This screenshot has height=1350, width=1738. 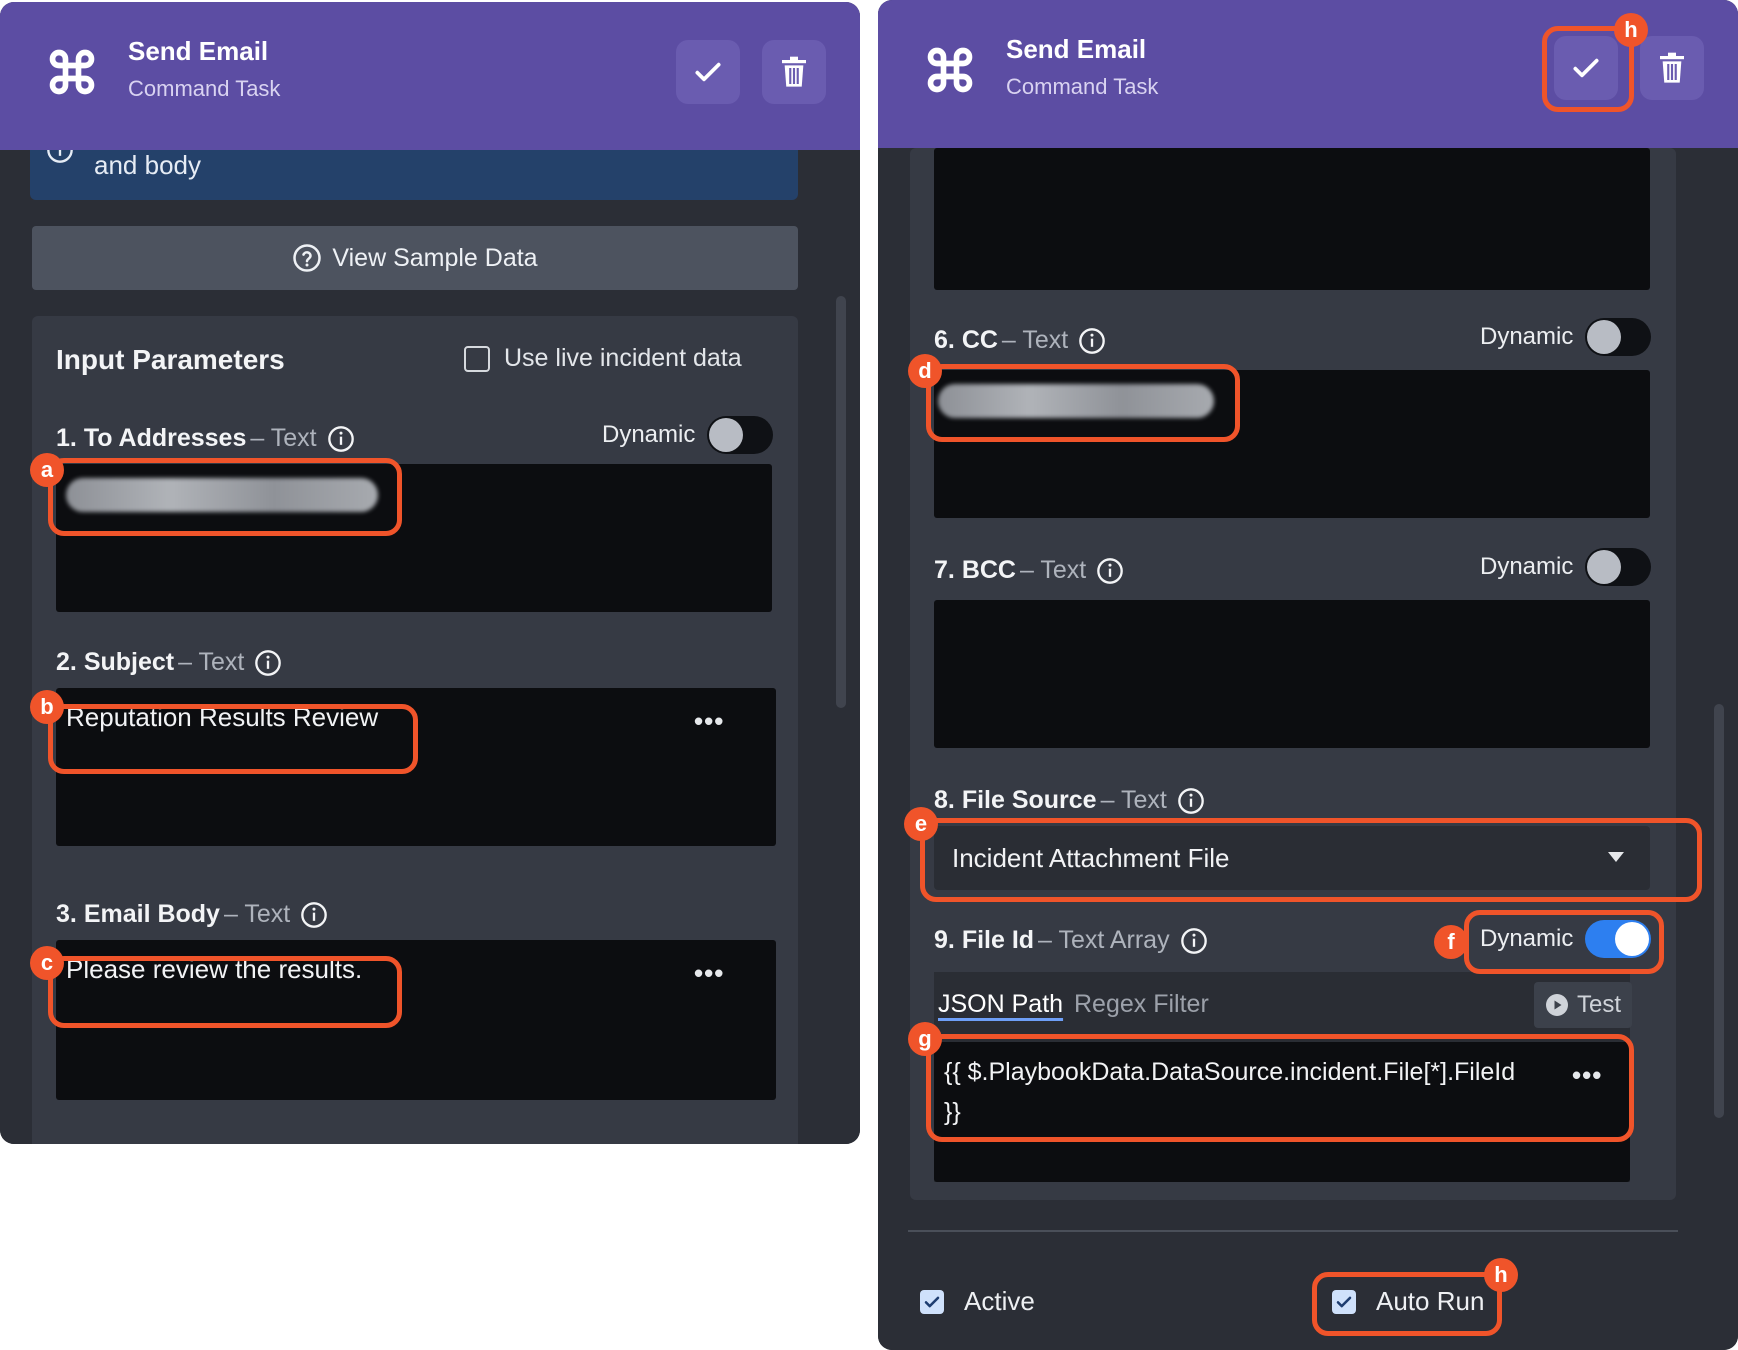 I want to click on param-number: 8., so click(x=944, y=800).